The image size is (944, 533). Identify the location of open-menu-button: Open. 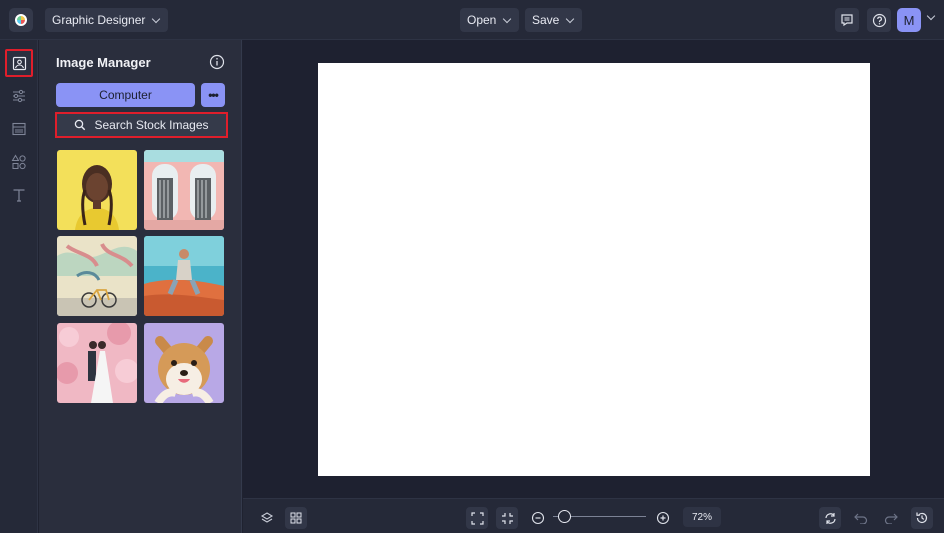
(490, 20).